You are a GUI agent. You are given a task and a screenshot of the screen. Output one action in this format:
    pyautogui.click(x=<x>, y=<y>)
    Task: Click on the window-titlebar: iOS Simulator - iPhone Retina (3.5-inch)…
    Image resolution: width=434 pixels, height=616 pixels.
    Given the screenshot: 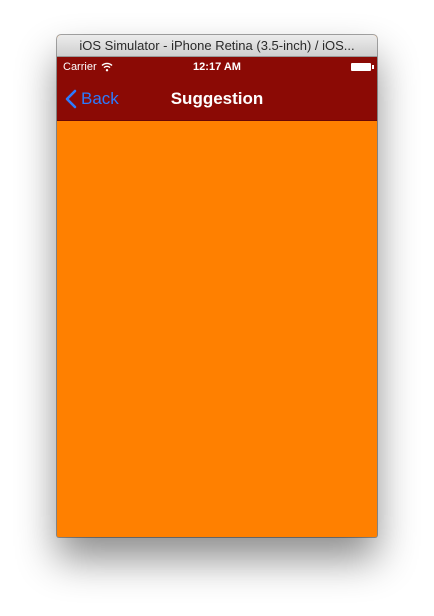 What is the action you would take?
    pyautogui.click(x=217, y=46)
    